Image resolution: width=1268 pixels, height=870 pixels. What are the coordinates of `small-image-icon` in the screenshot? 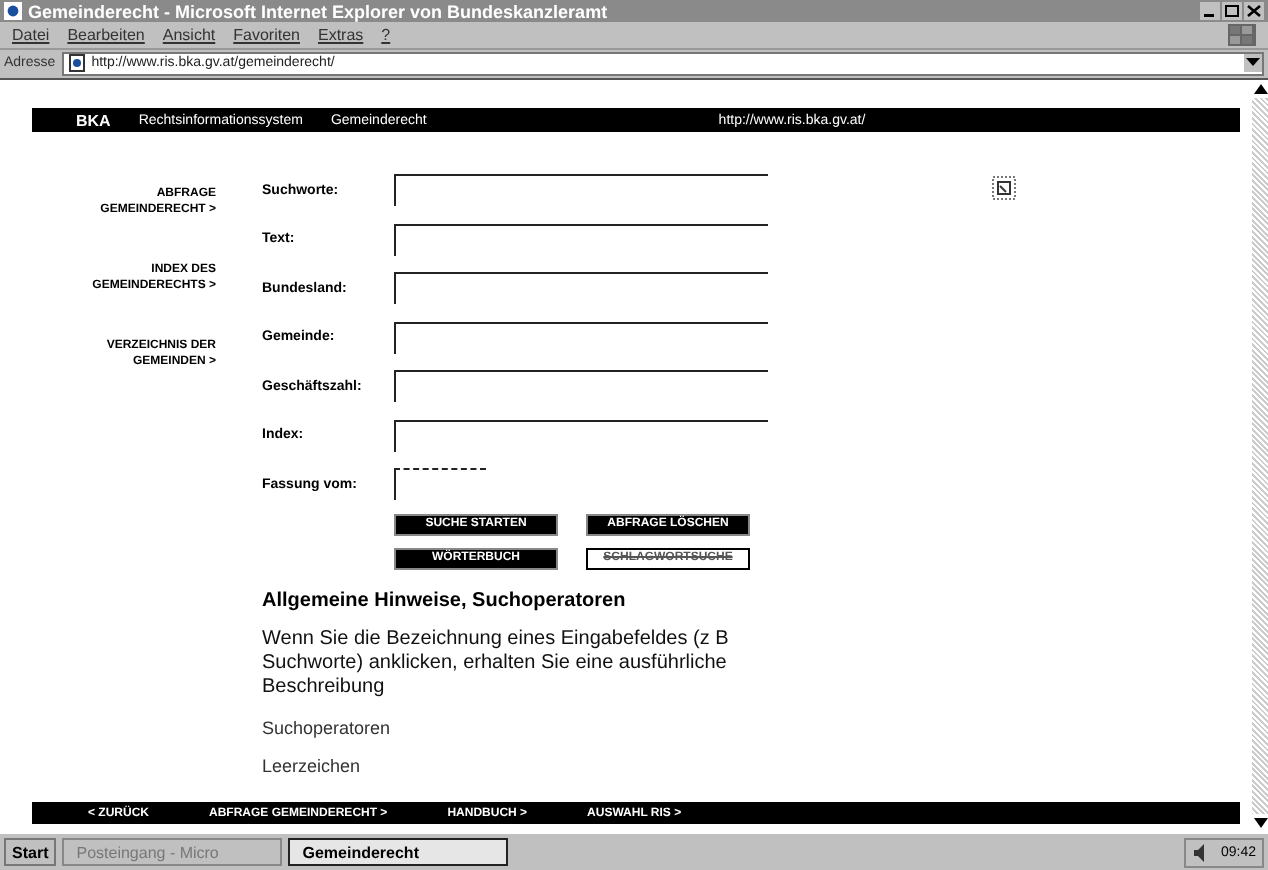 It's located at (1004, 188).